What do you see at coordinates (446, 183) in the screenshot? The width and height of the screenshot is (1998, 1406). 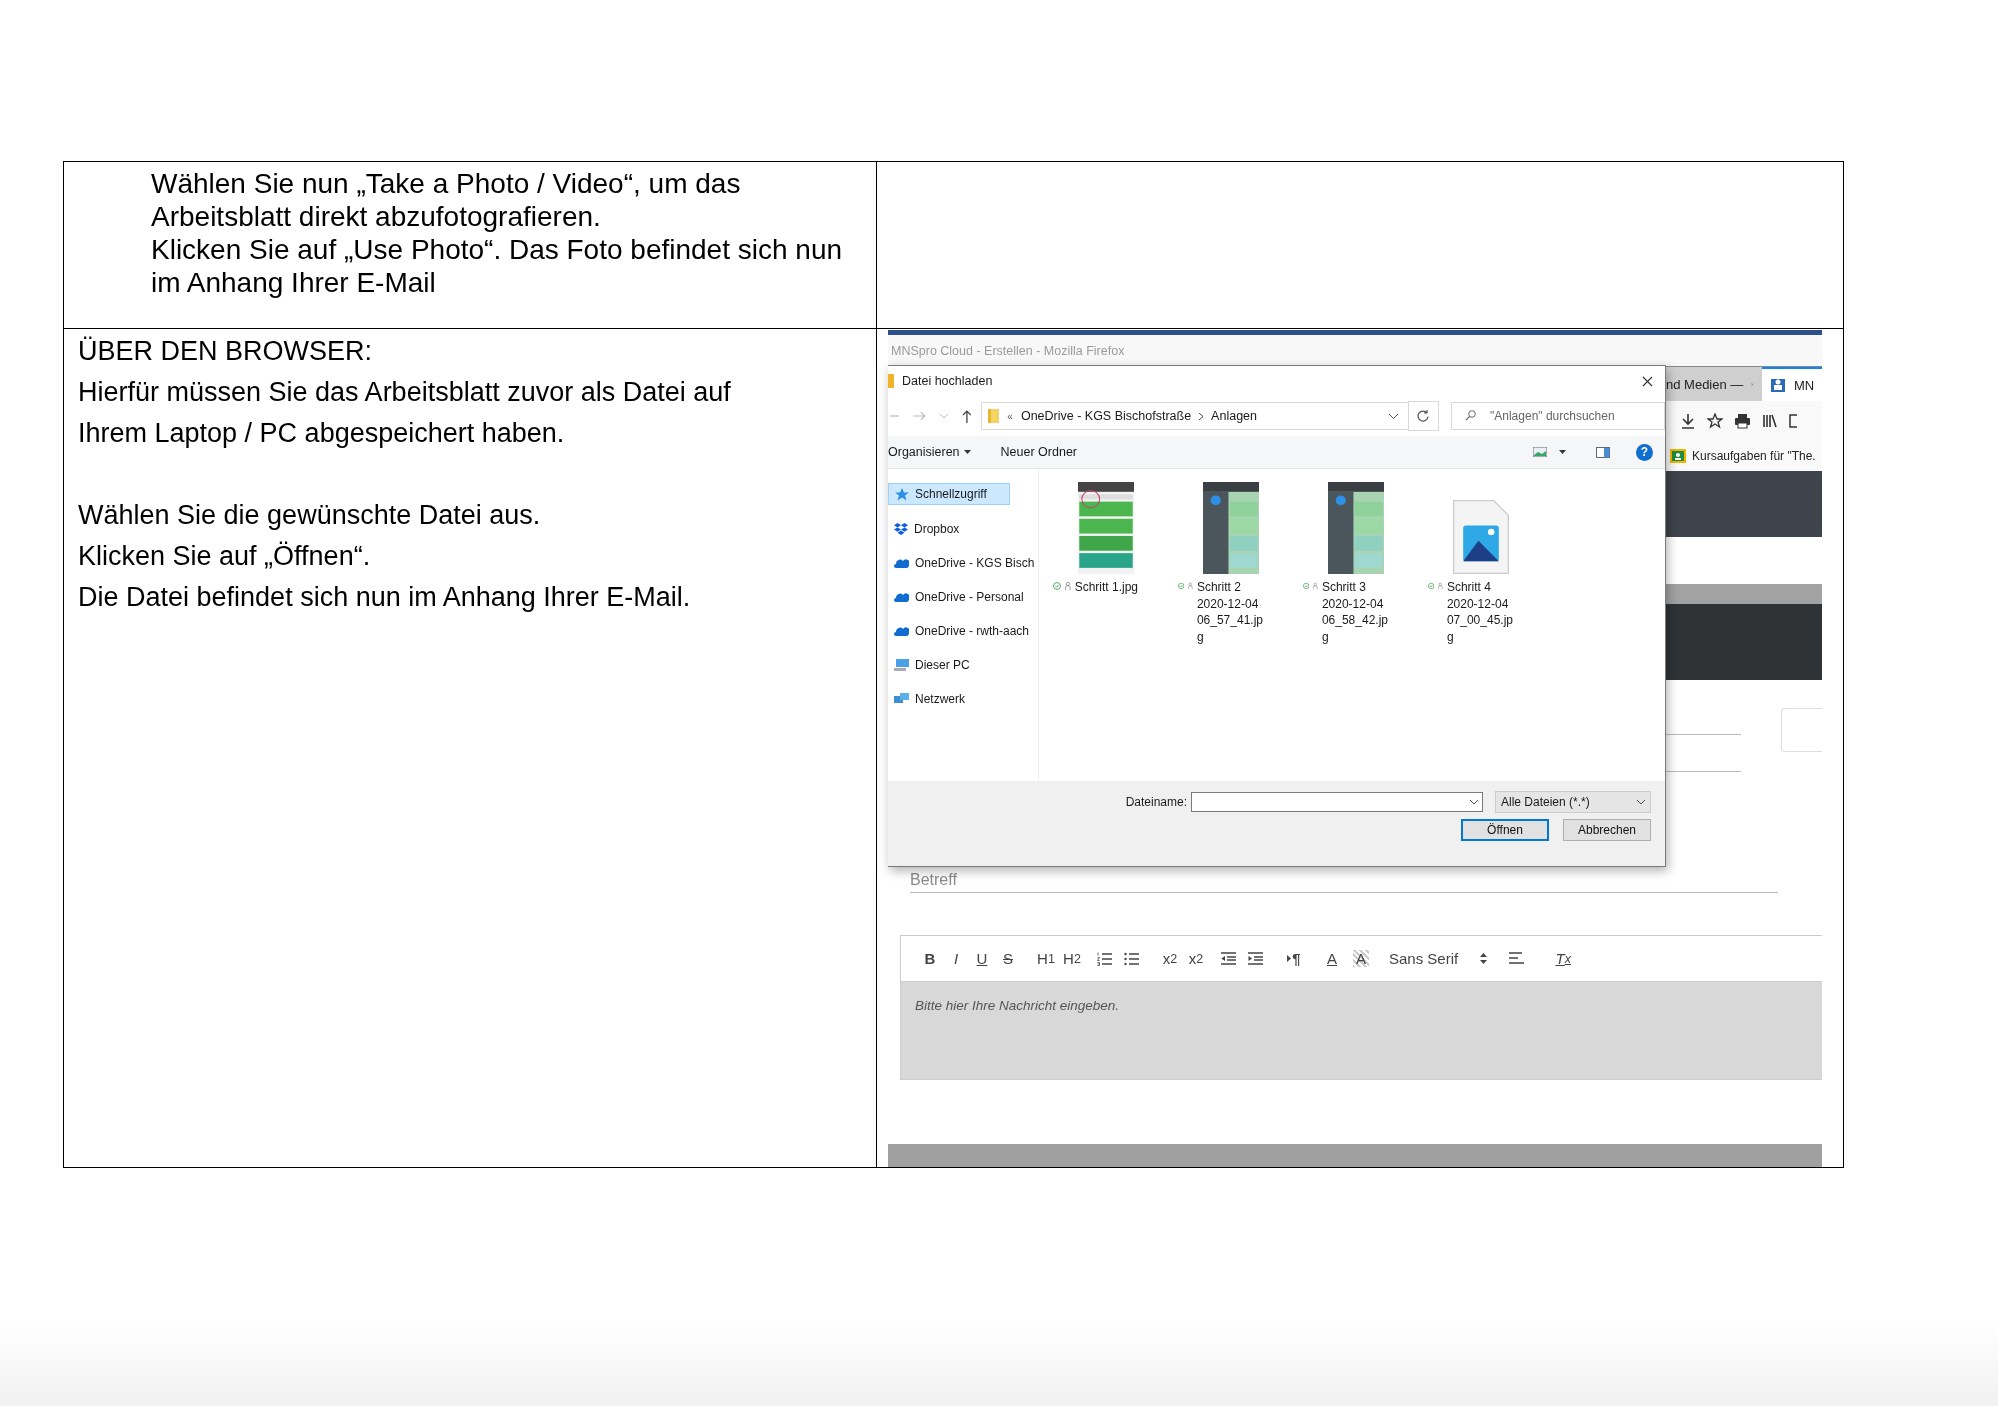 I see `instruction-line: Wählen Sie nun „Take a Photo / Video“, um das` at bounding box center [446, 183].